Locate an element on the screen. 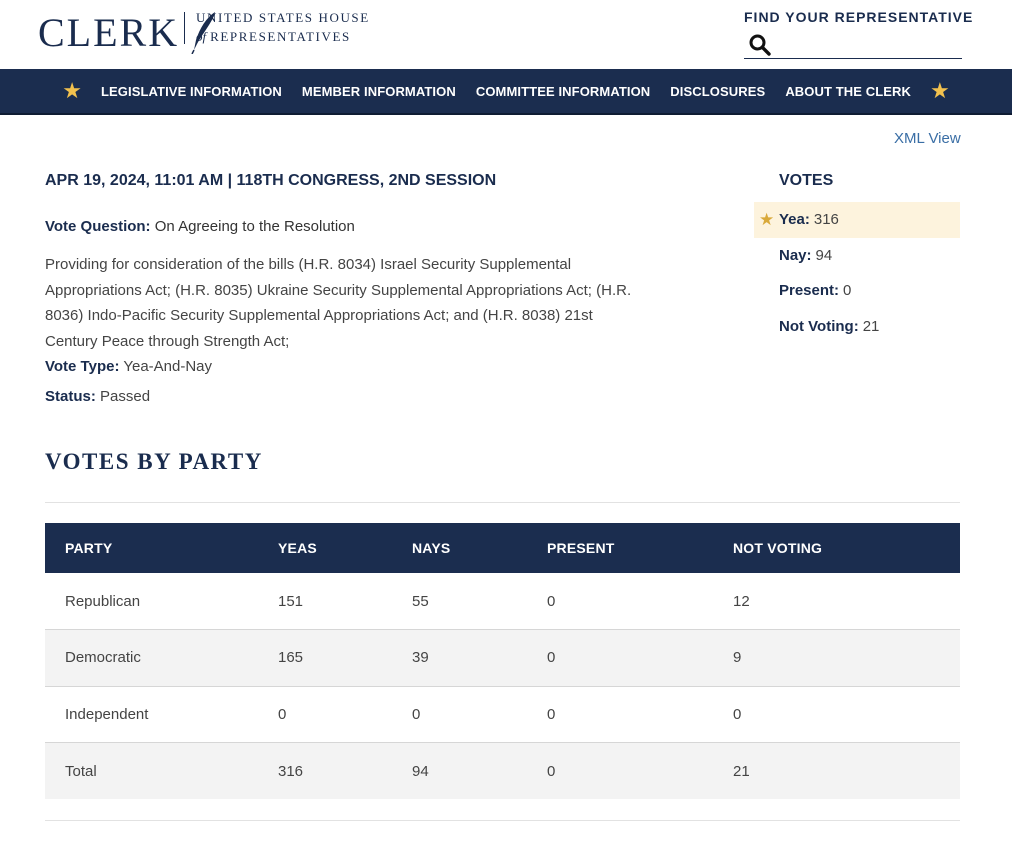 This screenshot has height=847, width=1012. cell-party: Total is located at coordinates (81, 771).